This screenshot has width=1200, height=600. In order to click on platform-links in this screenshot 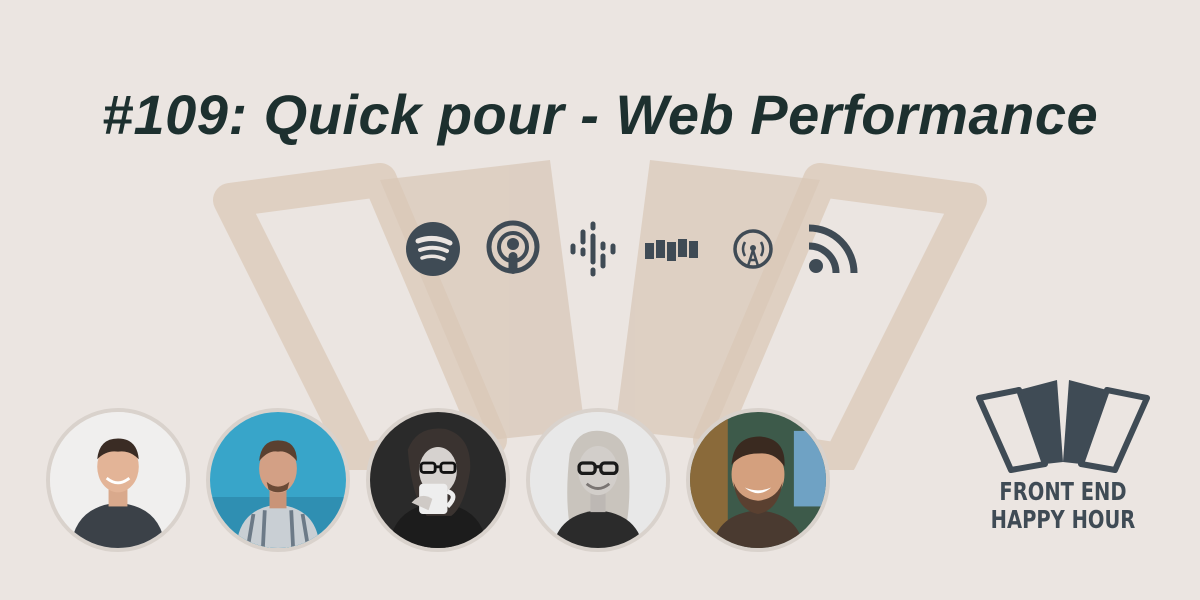, I will do `click(633, 249)`.